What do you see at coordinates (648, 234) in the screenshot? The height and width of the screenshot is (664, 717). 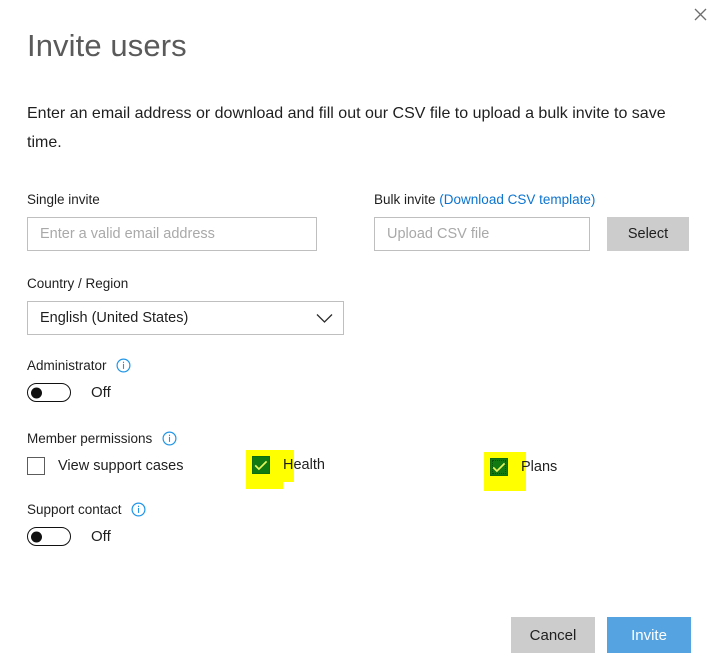 I see `select-file-button: Select` at bounding box center [648, 234].